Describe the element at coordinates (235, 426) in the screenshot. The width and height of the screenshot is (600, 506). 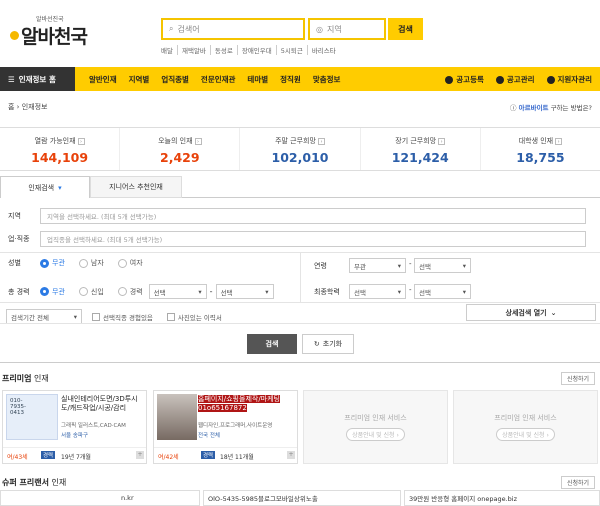
I see `card-category: 웹디자인,프로그래머,사이트운영` at that location.